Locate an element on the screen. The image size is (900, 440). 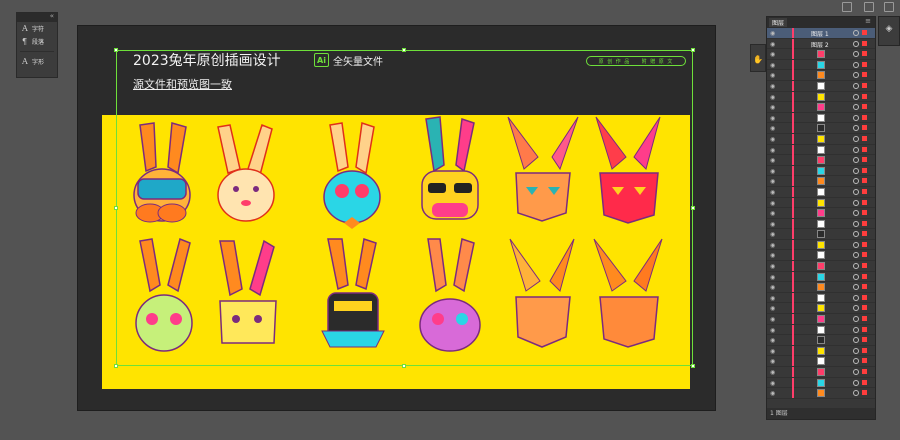
hand-icon: ✋ is located at coordinates (758, 59).